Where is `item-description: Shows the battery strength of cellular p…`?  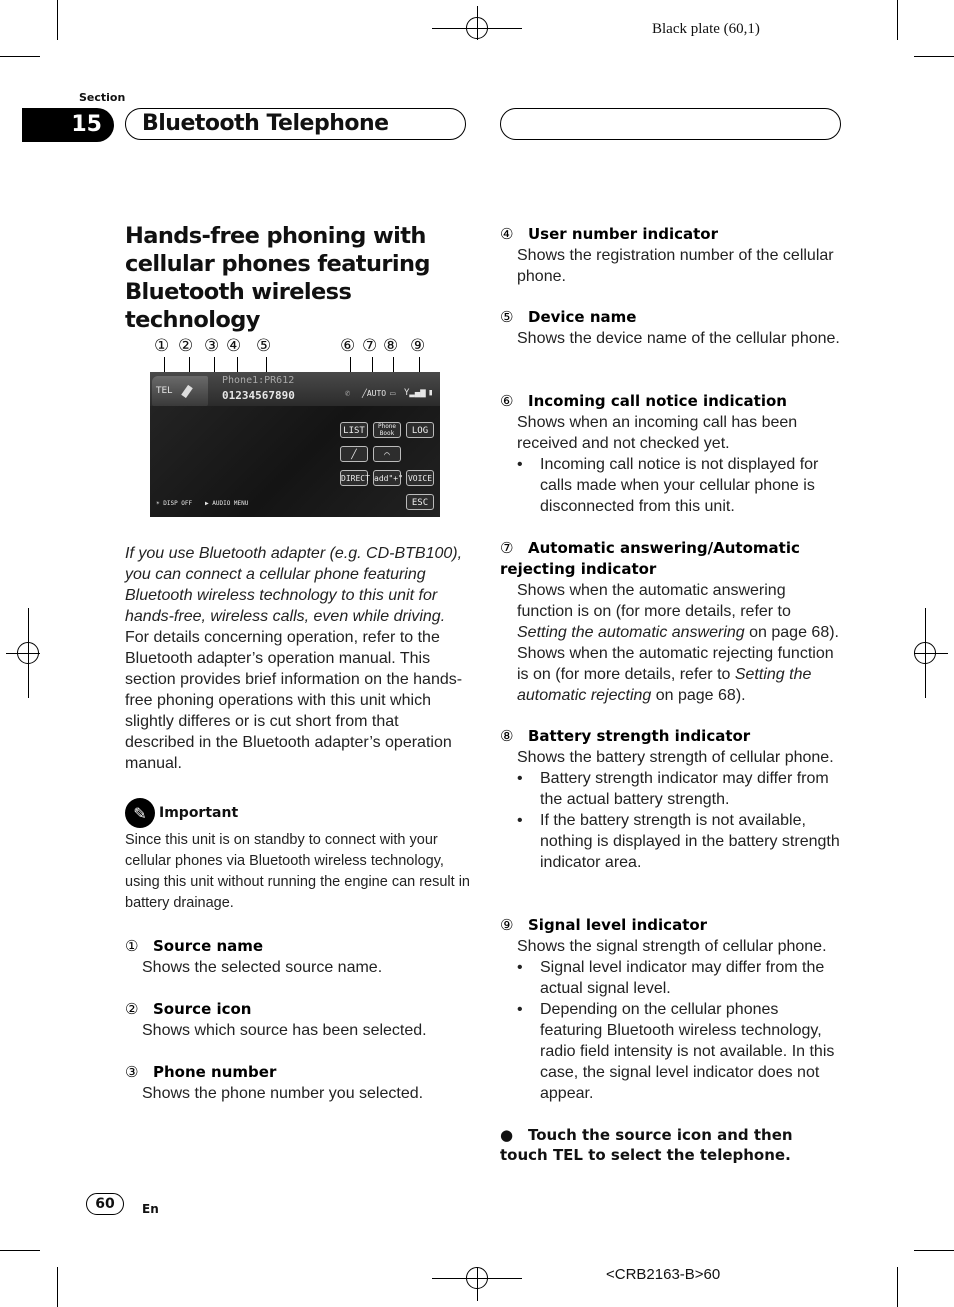
item-description: Shows the battery strength of cellular p… is located at coordinates (675, 757).